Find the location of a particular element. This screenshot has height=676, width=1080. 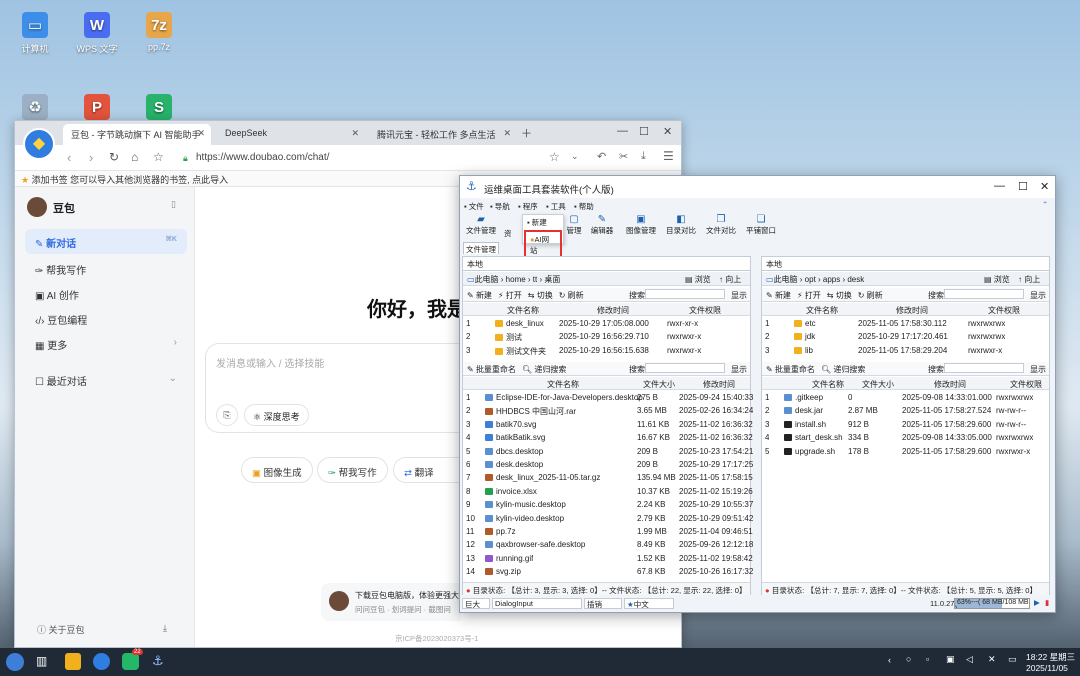

tab-file-manager: 文件管理 is located at coordinates (481, 248).